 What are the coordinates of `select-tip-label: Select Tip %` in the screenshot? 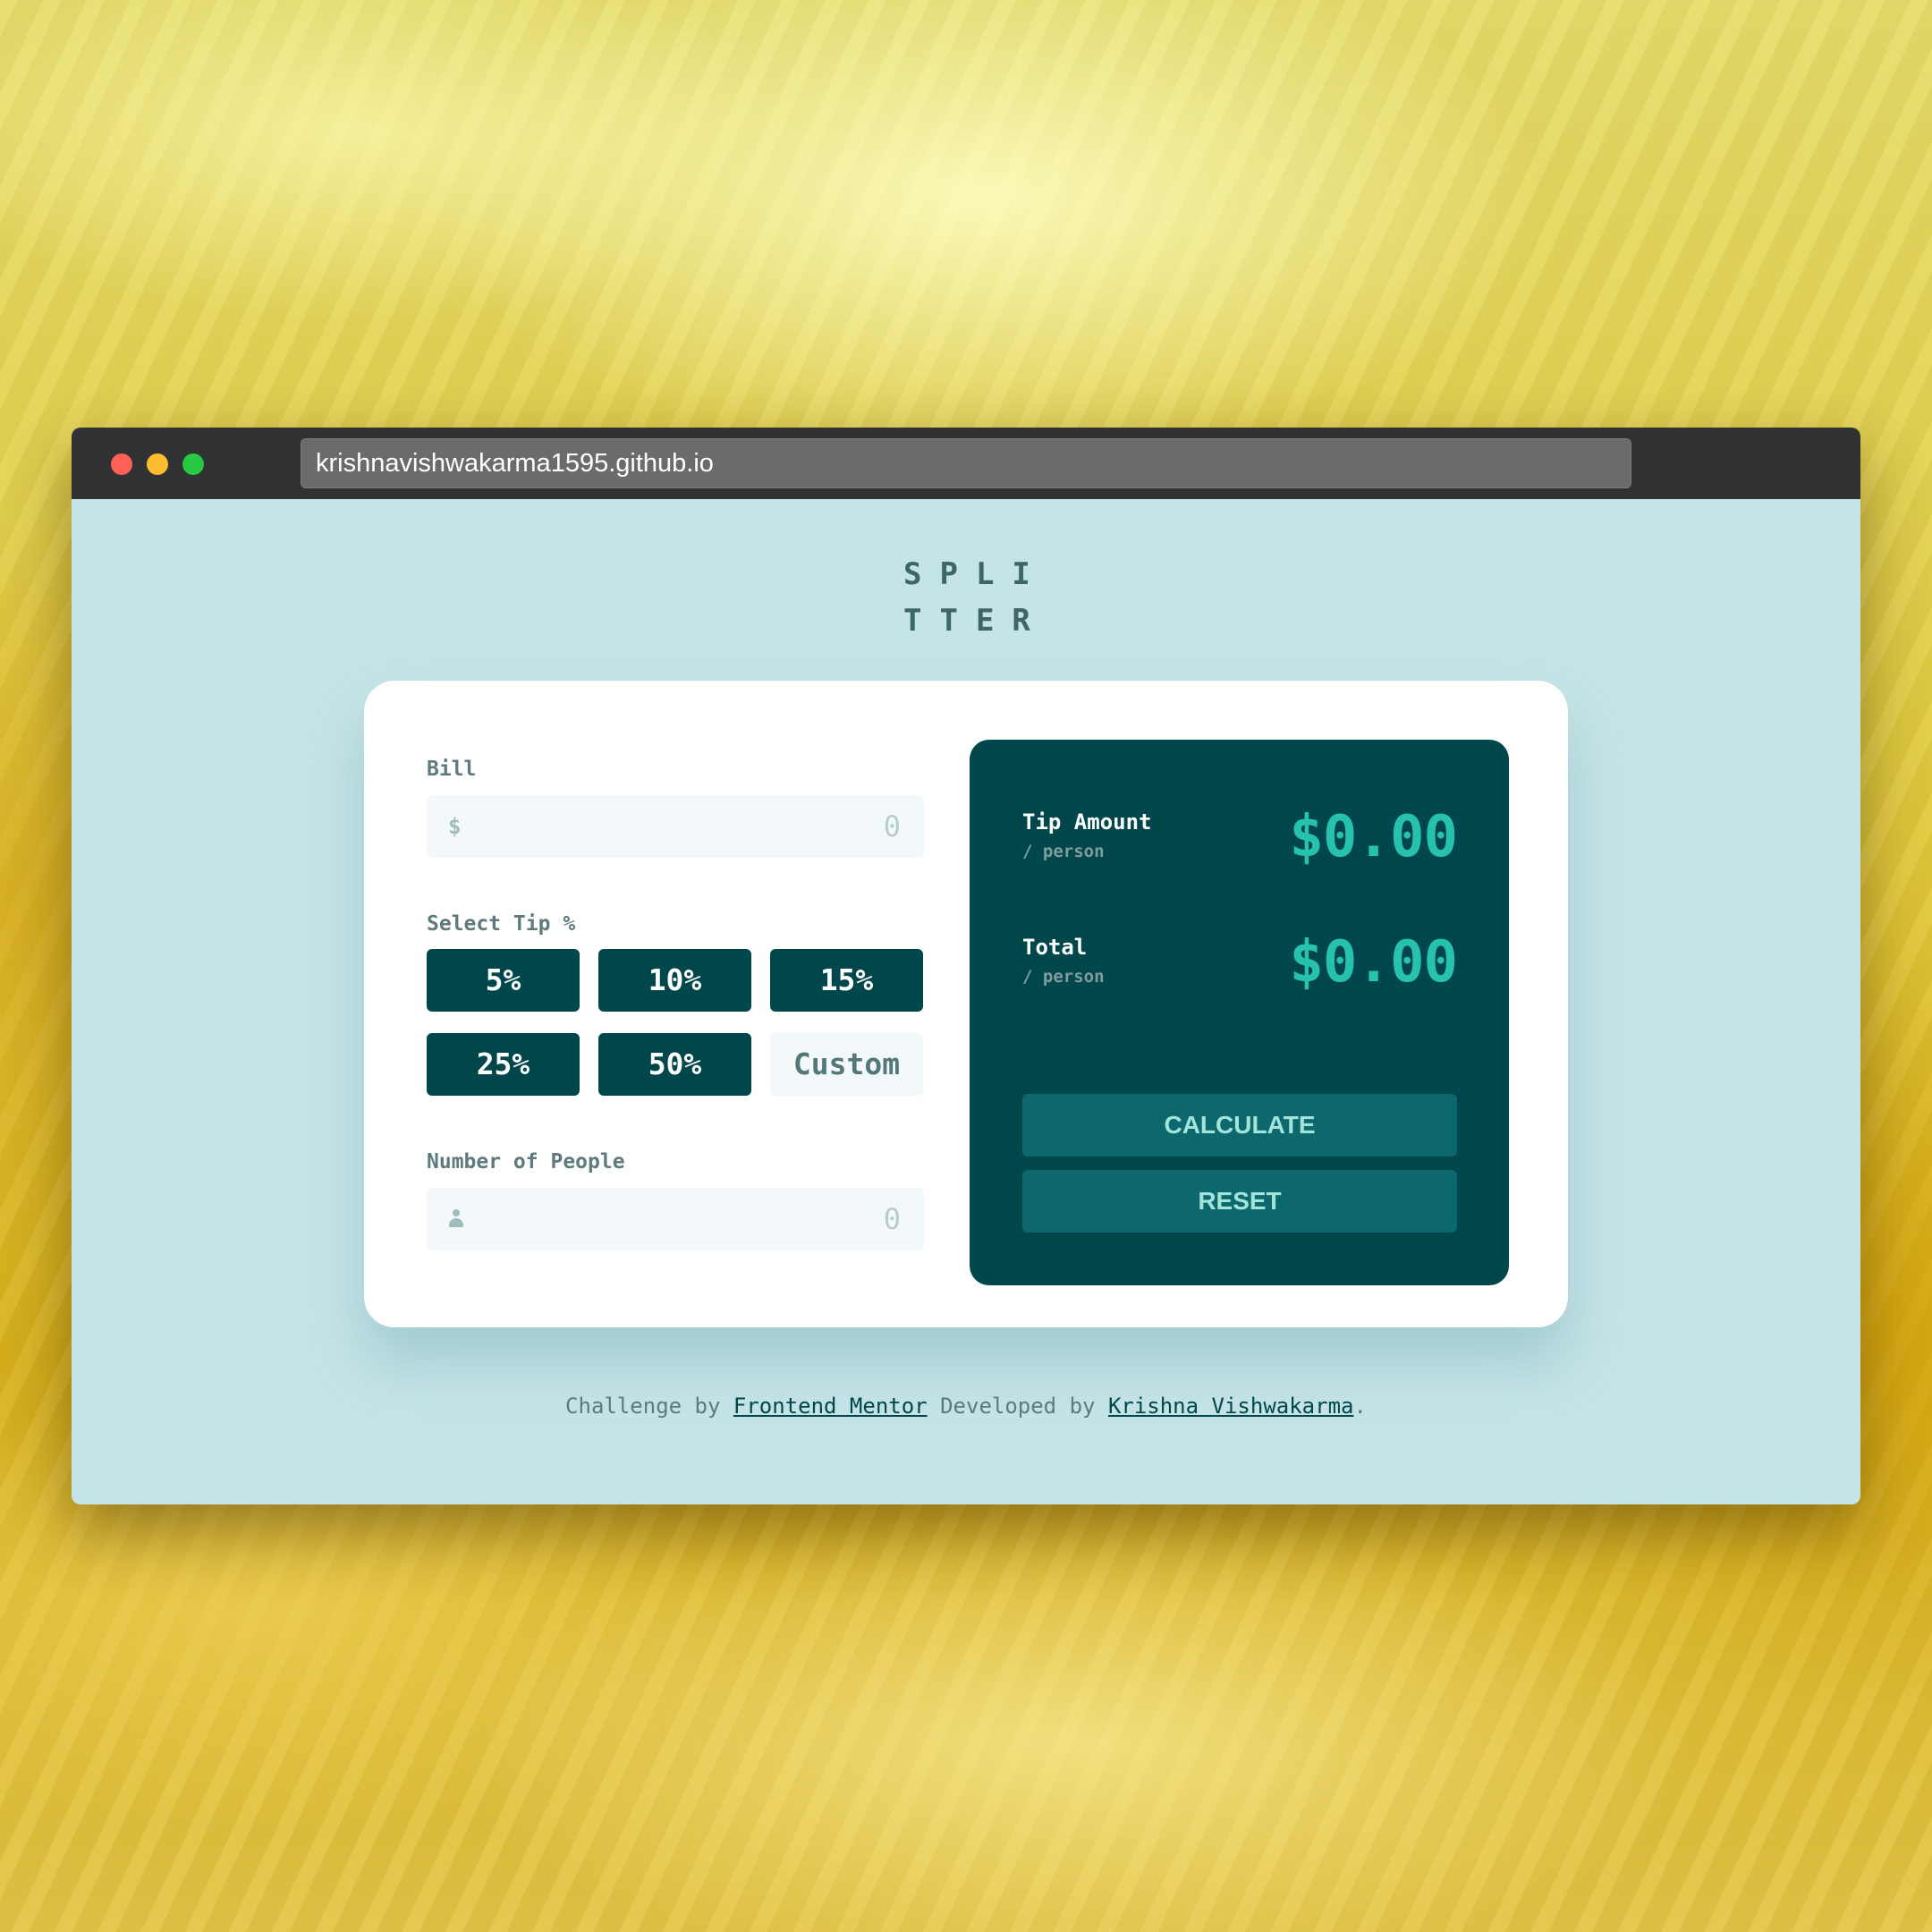 It's located at (501, 924).